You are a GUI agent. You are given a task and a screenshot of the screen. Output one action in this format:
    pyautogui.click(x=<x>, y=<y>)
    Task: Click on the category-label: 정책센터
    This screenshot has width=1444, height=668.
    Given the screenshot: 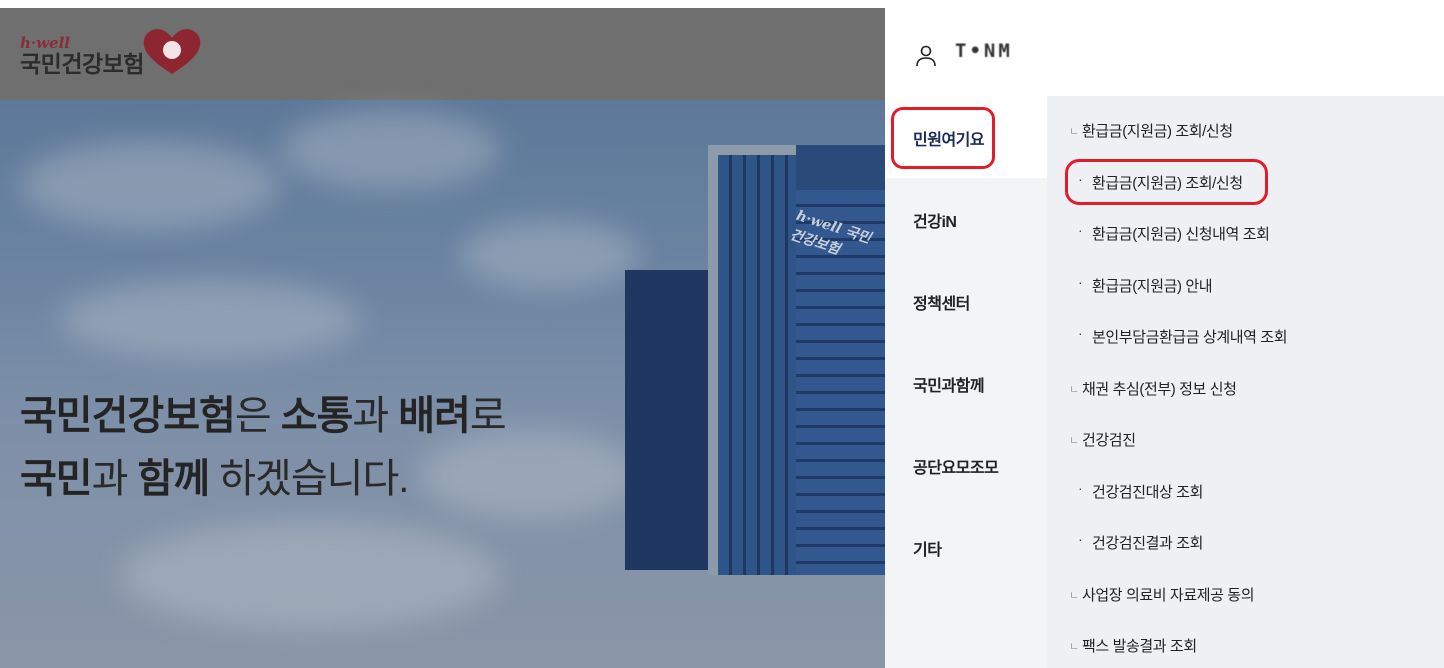 What is the action you would take?
    pyautogui.click(x=941, y=304)
    